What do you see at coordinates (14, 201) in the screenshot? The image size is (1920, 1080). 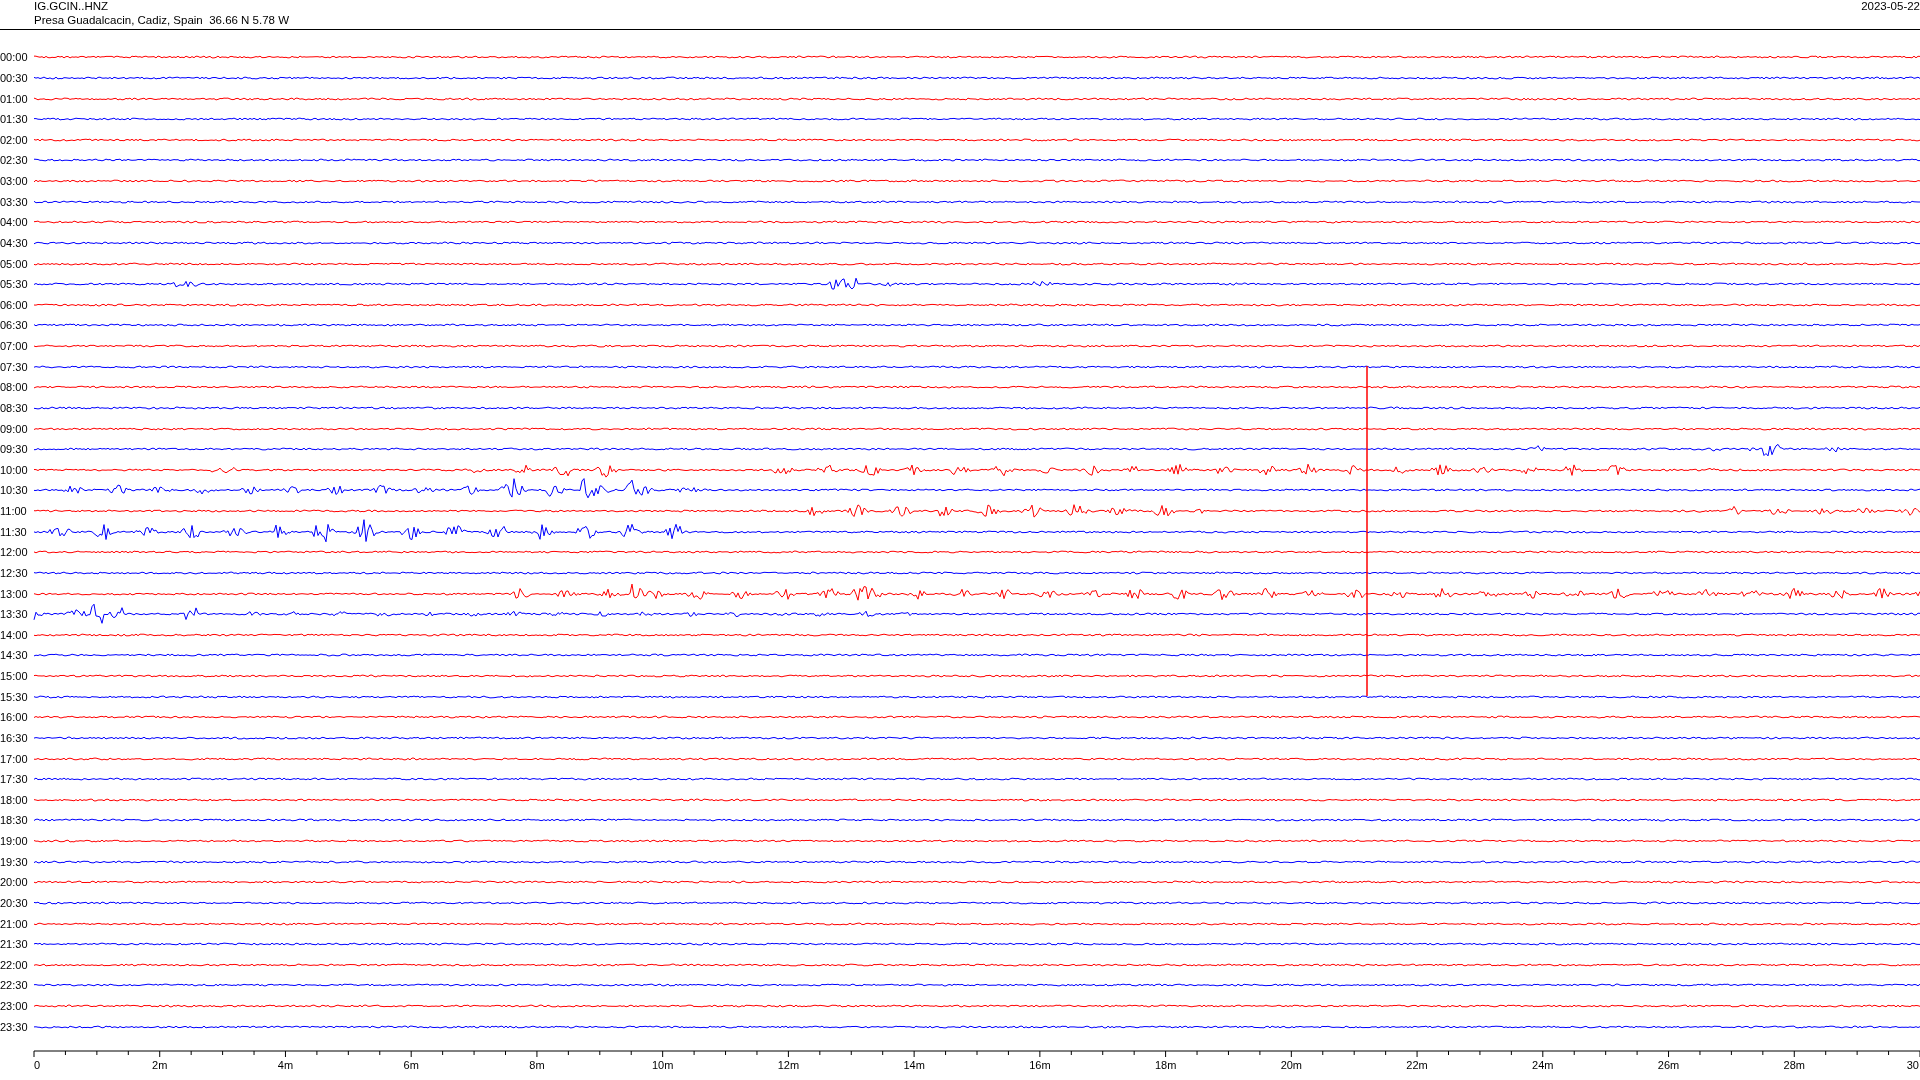 I see `time-label: 03:30` at bounding box center [14, 201].